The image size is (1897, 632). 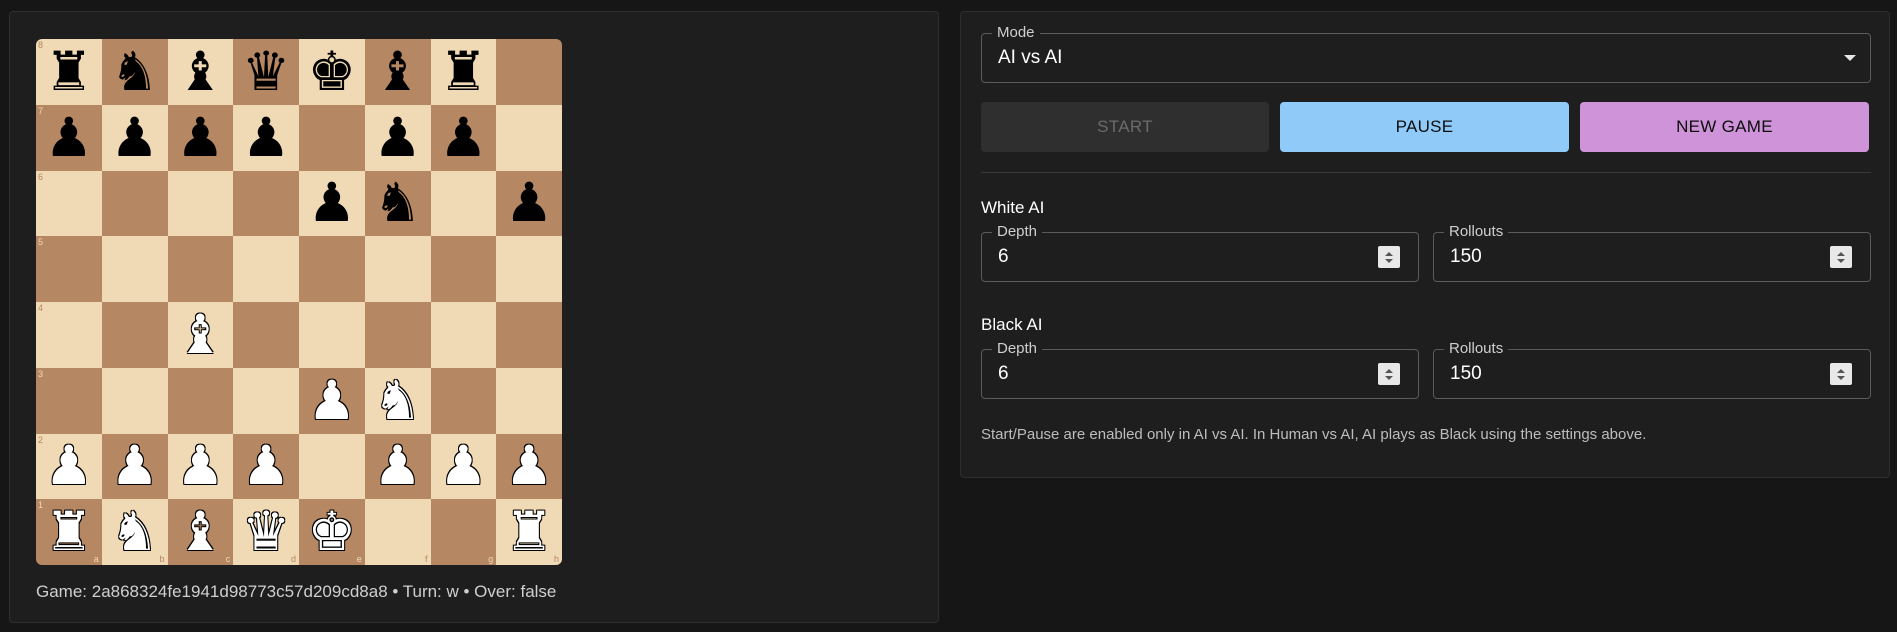 What do you see at coordinates (200, 400) in the screenshot?
I see `square-c3` at bounding box center [200, 400].